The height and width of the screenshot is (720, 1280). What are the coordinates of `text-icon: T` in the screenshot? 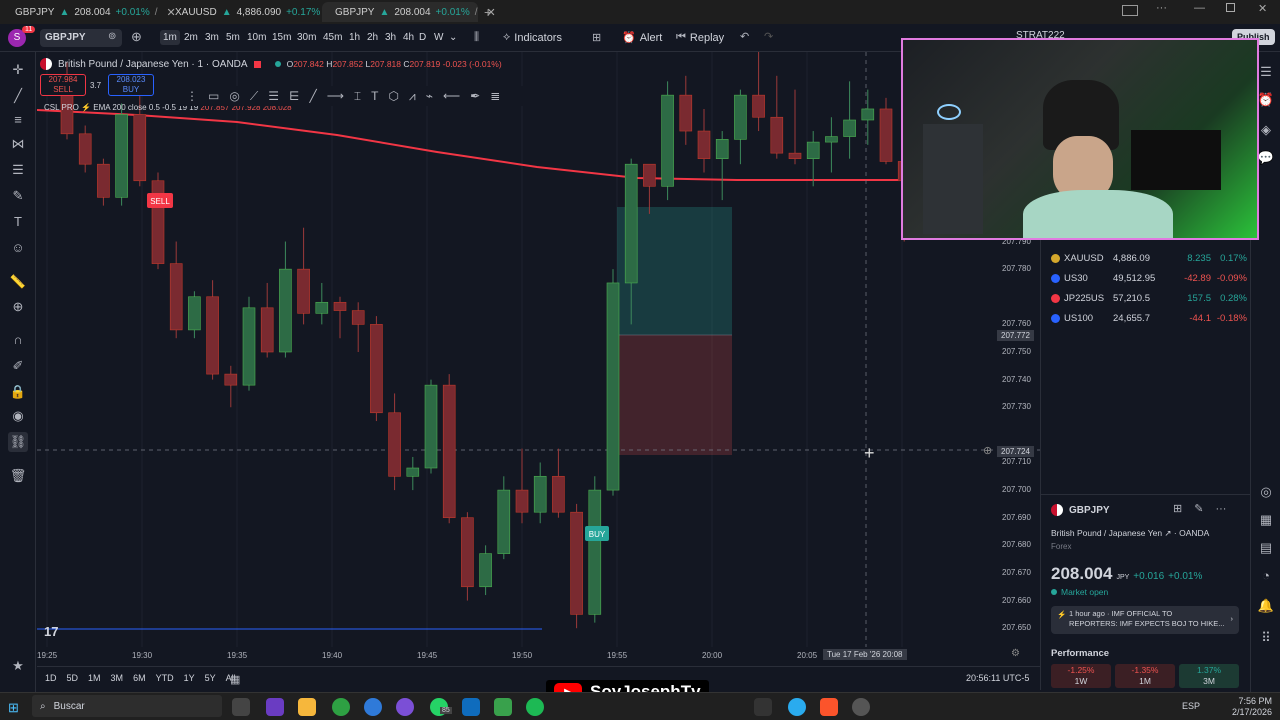 It's located at (18, 222).